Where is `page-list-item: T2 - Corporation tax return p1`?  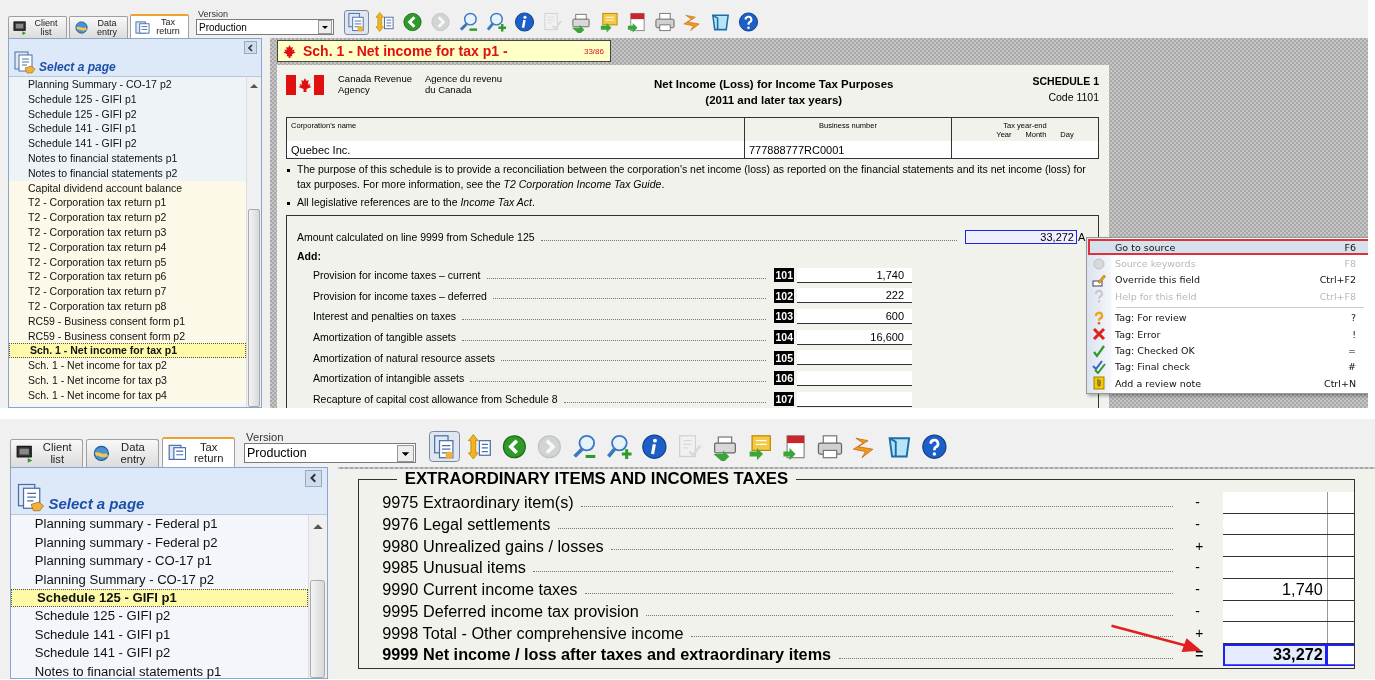 page-list-item: T2 - Corporation tax return p1 is located at coordinates (127, 203).